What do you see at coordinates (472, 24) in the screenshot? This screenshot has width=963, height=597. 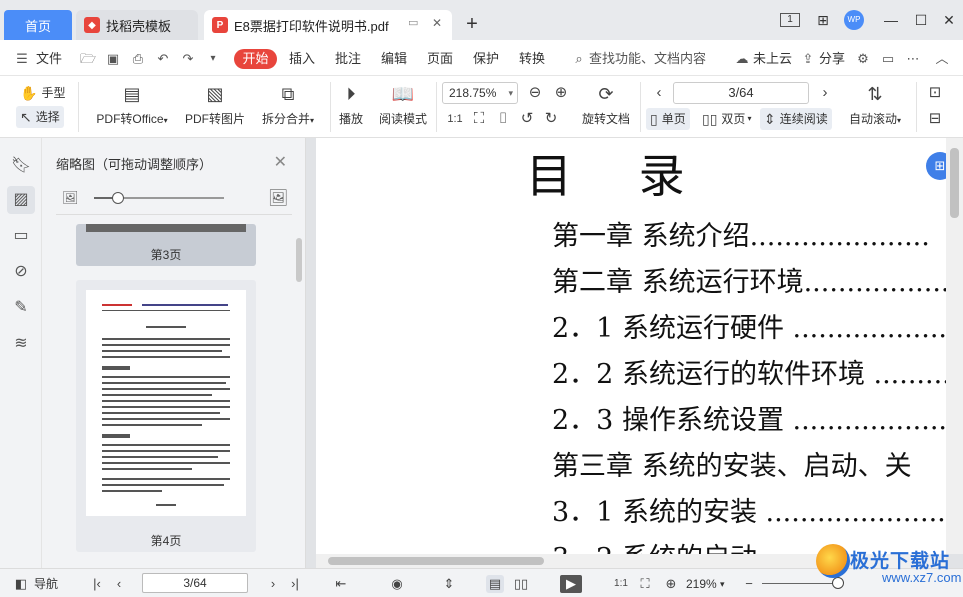 I see `new-tab-button: +` at bounding box center [472, 24].